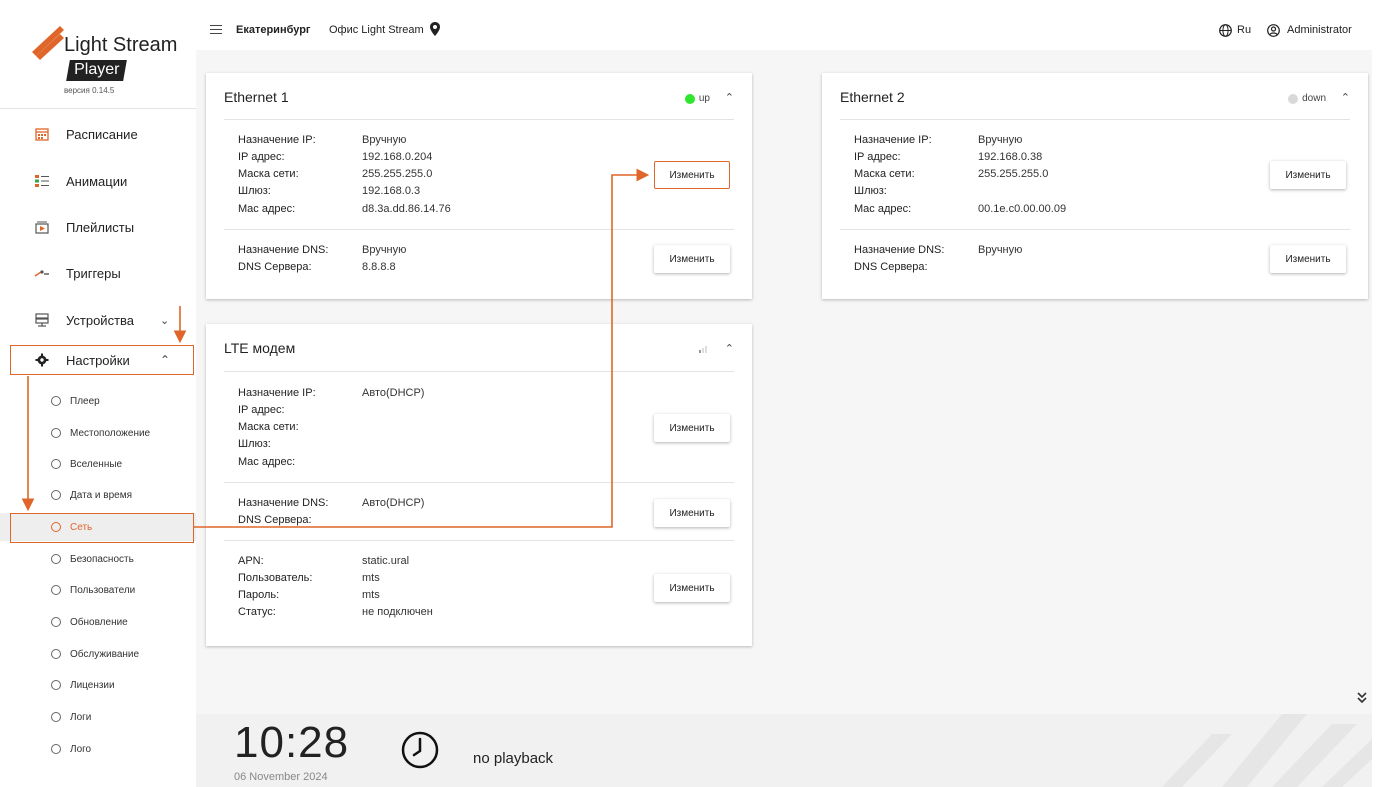 The image size is (1381, 787). I want to click on ip-mode-value: Вручную, so click(1000, 140).